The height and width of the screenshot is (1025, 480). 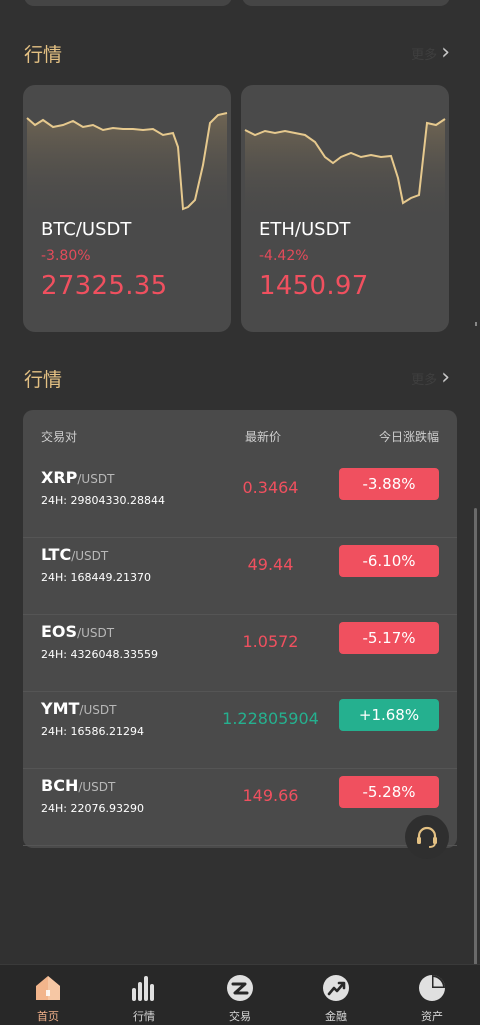 What do you see at coordinates (78, 631) in the screenshot?
I see `pair-symbol: EOS/USDT` at bounding box center [78, 631].